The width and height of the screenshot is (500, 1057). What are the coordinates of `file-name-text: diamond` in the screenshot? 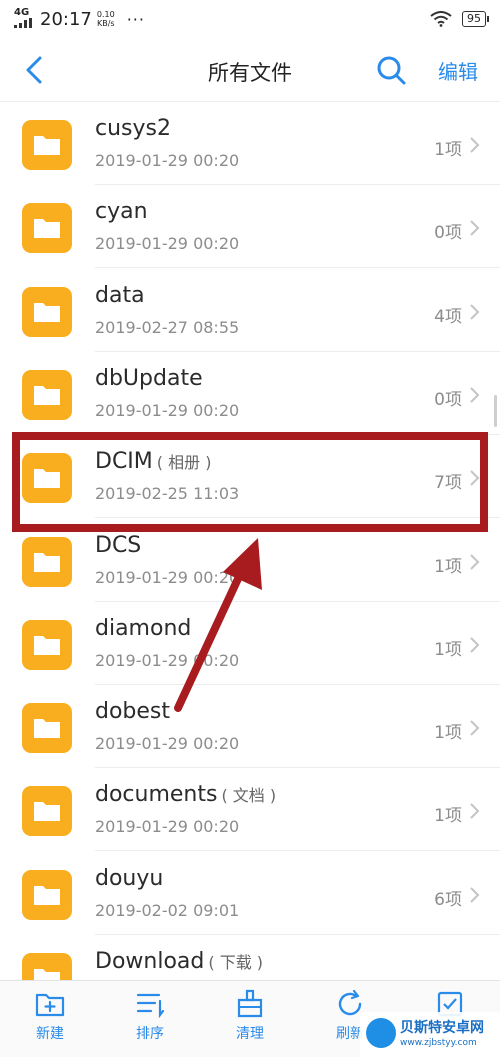 It's located at (143, 628).